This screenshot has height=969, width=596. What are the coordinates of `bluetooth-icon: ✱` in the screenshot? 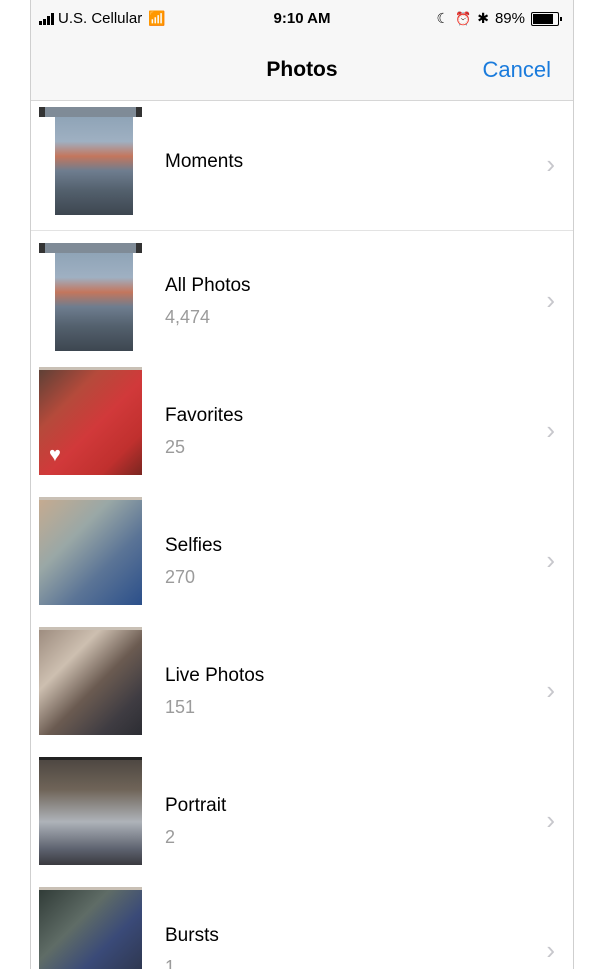 It's located at (483, 18).